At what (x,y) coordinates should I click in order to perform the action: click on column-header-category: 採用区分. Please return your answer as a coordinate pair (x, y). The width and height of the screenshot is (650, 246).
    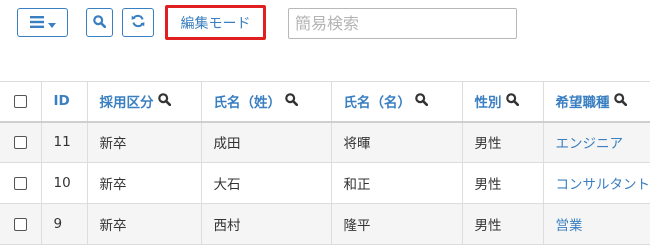
    Looking at the image, I should click on (144, 102).